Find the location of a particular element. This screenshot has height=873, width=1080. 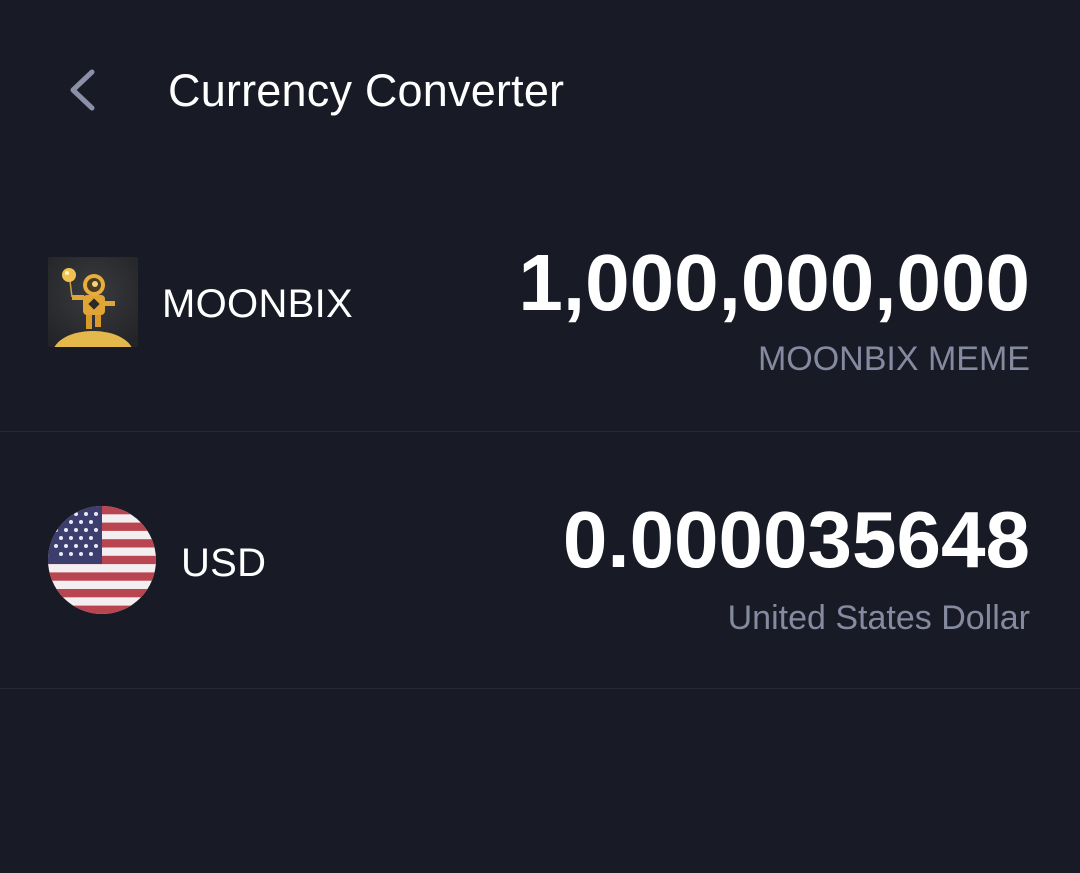

amount-value: 0.000035648 is located at coordinates (796, 540).